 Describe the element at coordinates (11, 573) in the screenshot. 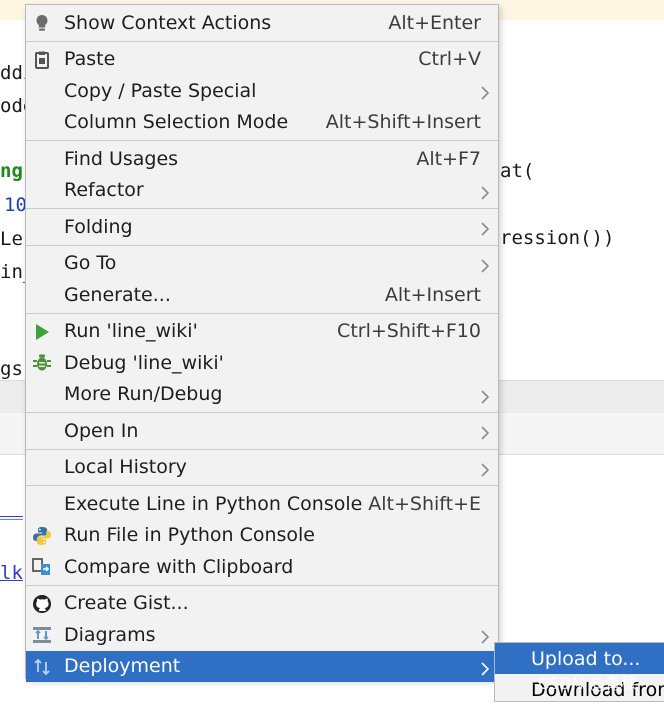

I see `console-link-fragment: lk` at that location.